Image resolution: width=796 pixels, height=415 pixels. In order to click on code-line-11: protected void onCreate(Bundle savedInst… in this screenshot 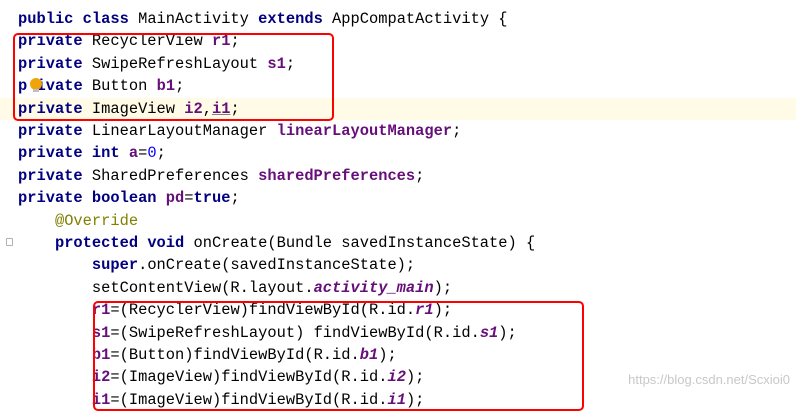, I will do `click(398, 243)`.